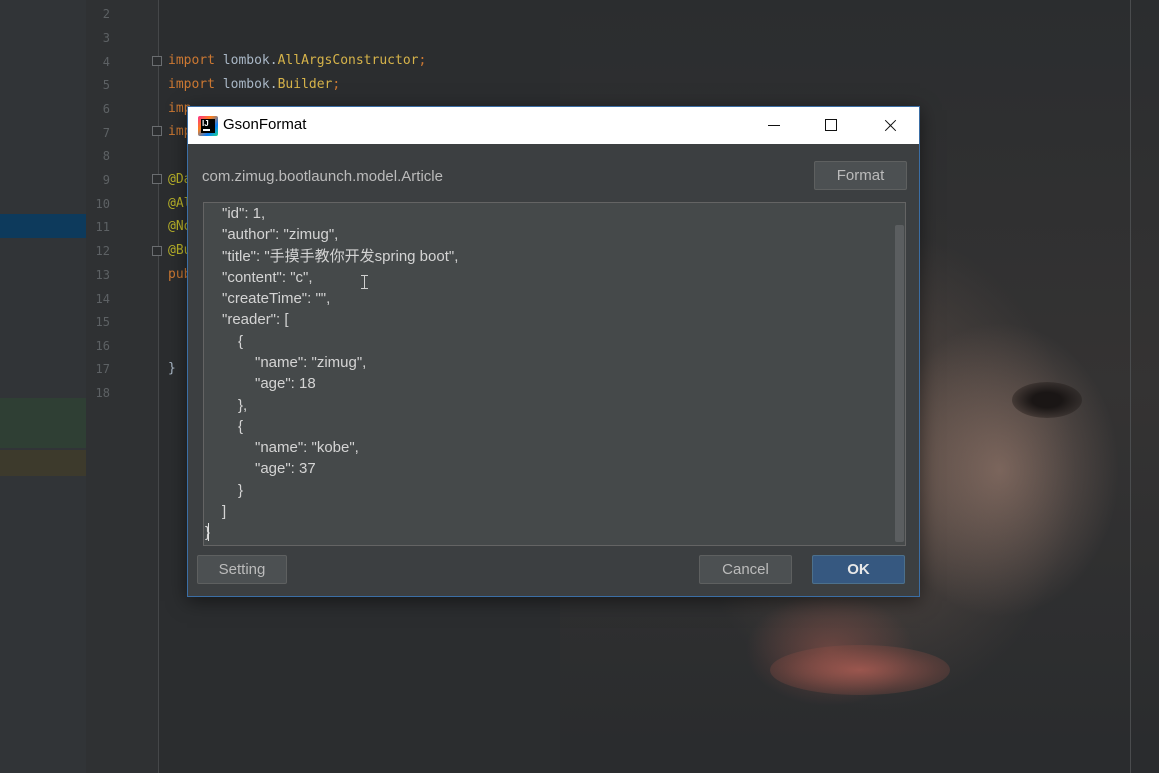 The image size is (1159, 773). Describe the element at coordinates (1130, 386) in the screenshot. I see `editor-right-edge` at that location.